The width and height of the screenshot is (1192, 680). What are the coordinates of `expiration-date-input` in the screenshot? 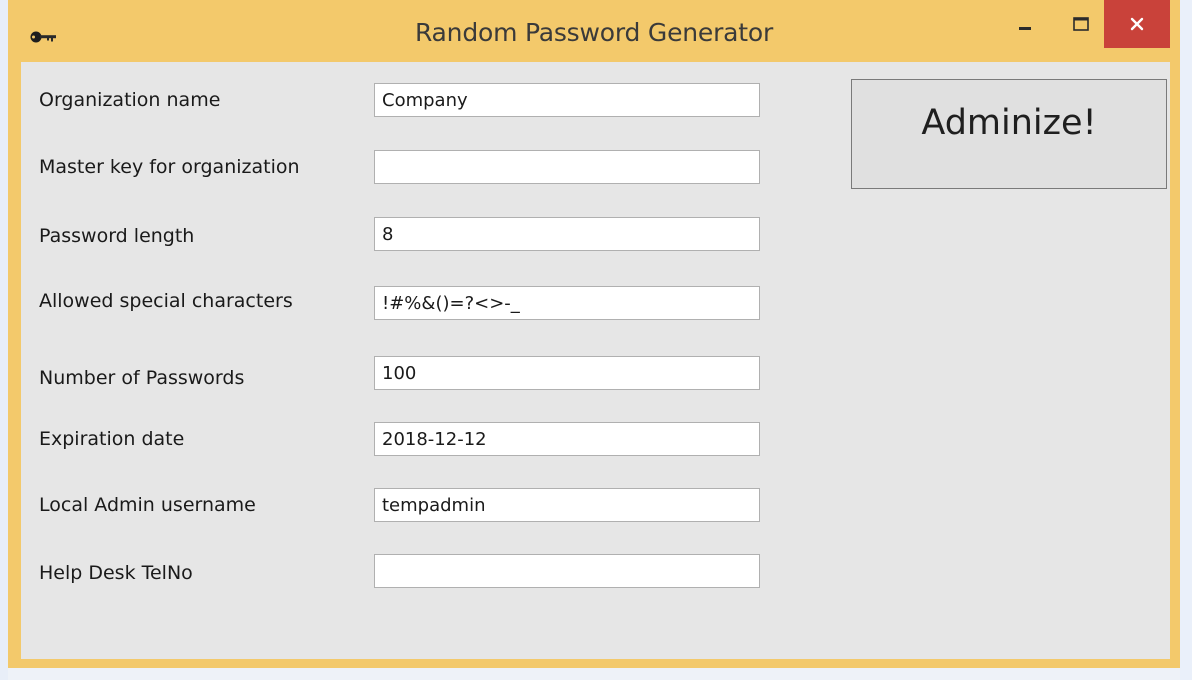 It's located at (567, 439).